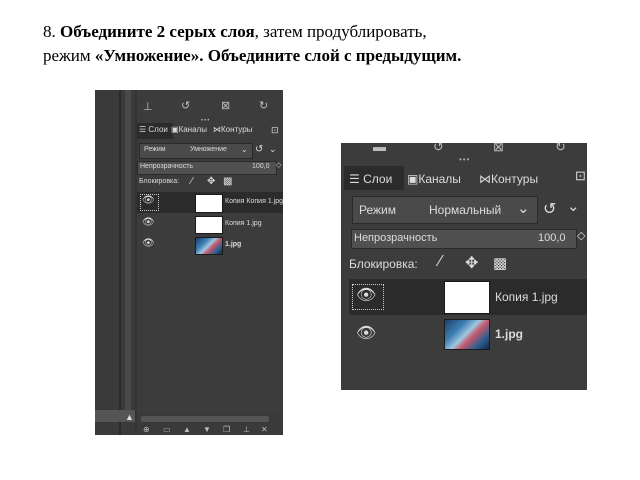 This screenshot has width=640, height=480. I want to click on mode-combo: Режим Нормальный ⌄, so click(445, 210).